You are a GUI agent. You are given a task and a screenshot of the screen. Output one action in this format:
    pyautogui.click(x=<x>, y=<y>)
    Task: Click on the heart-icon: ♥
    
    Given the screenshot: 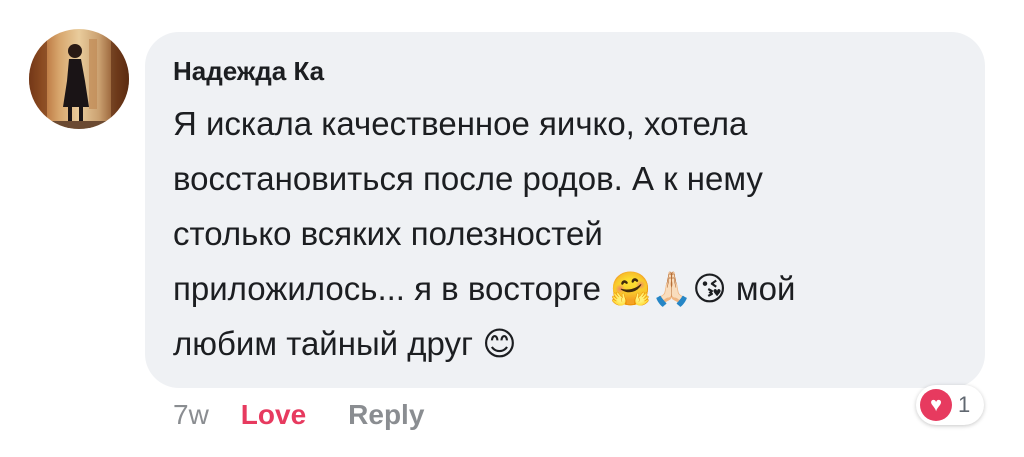 What is the action you would take?
    pyautogui.click(x=936, y=405)
    